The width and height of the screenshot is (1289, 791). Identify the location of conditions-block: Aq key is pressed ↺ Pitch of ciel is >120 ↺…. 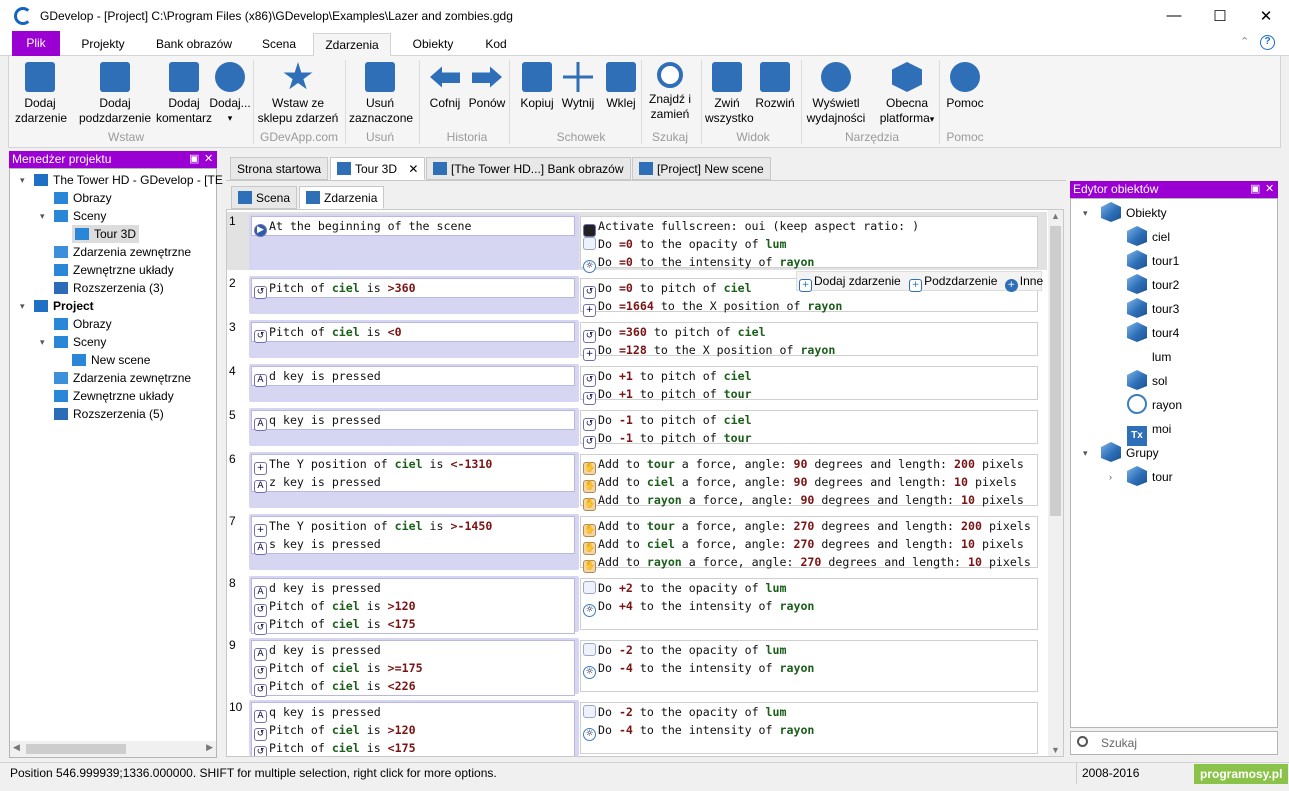
(414, 728).